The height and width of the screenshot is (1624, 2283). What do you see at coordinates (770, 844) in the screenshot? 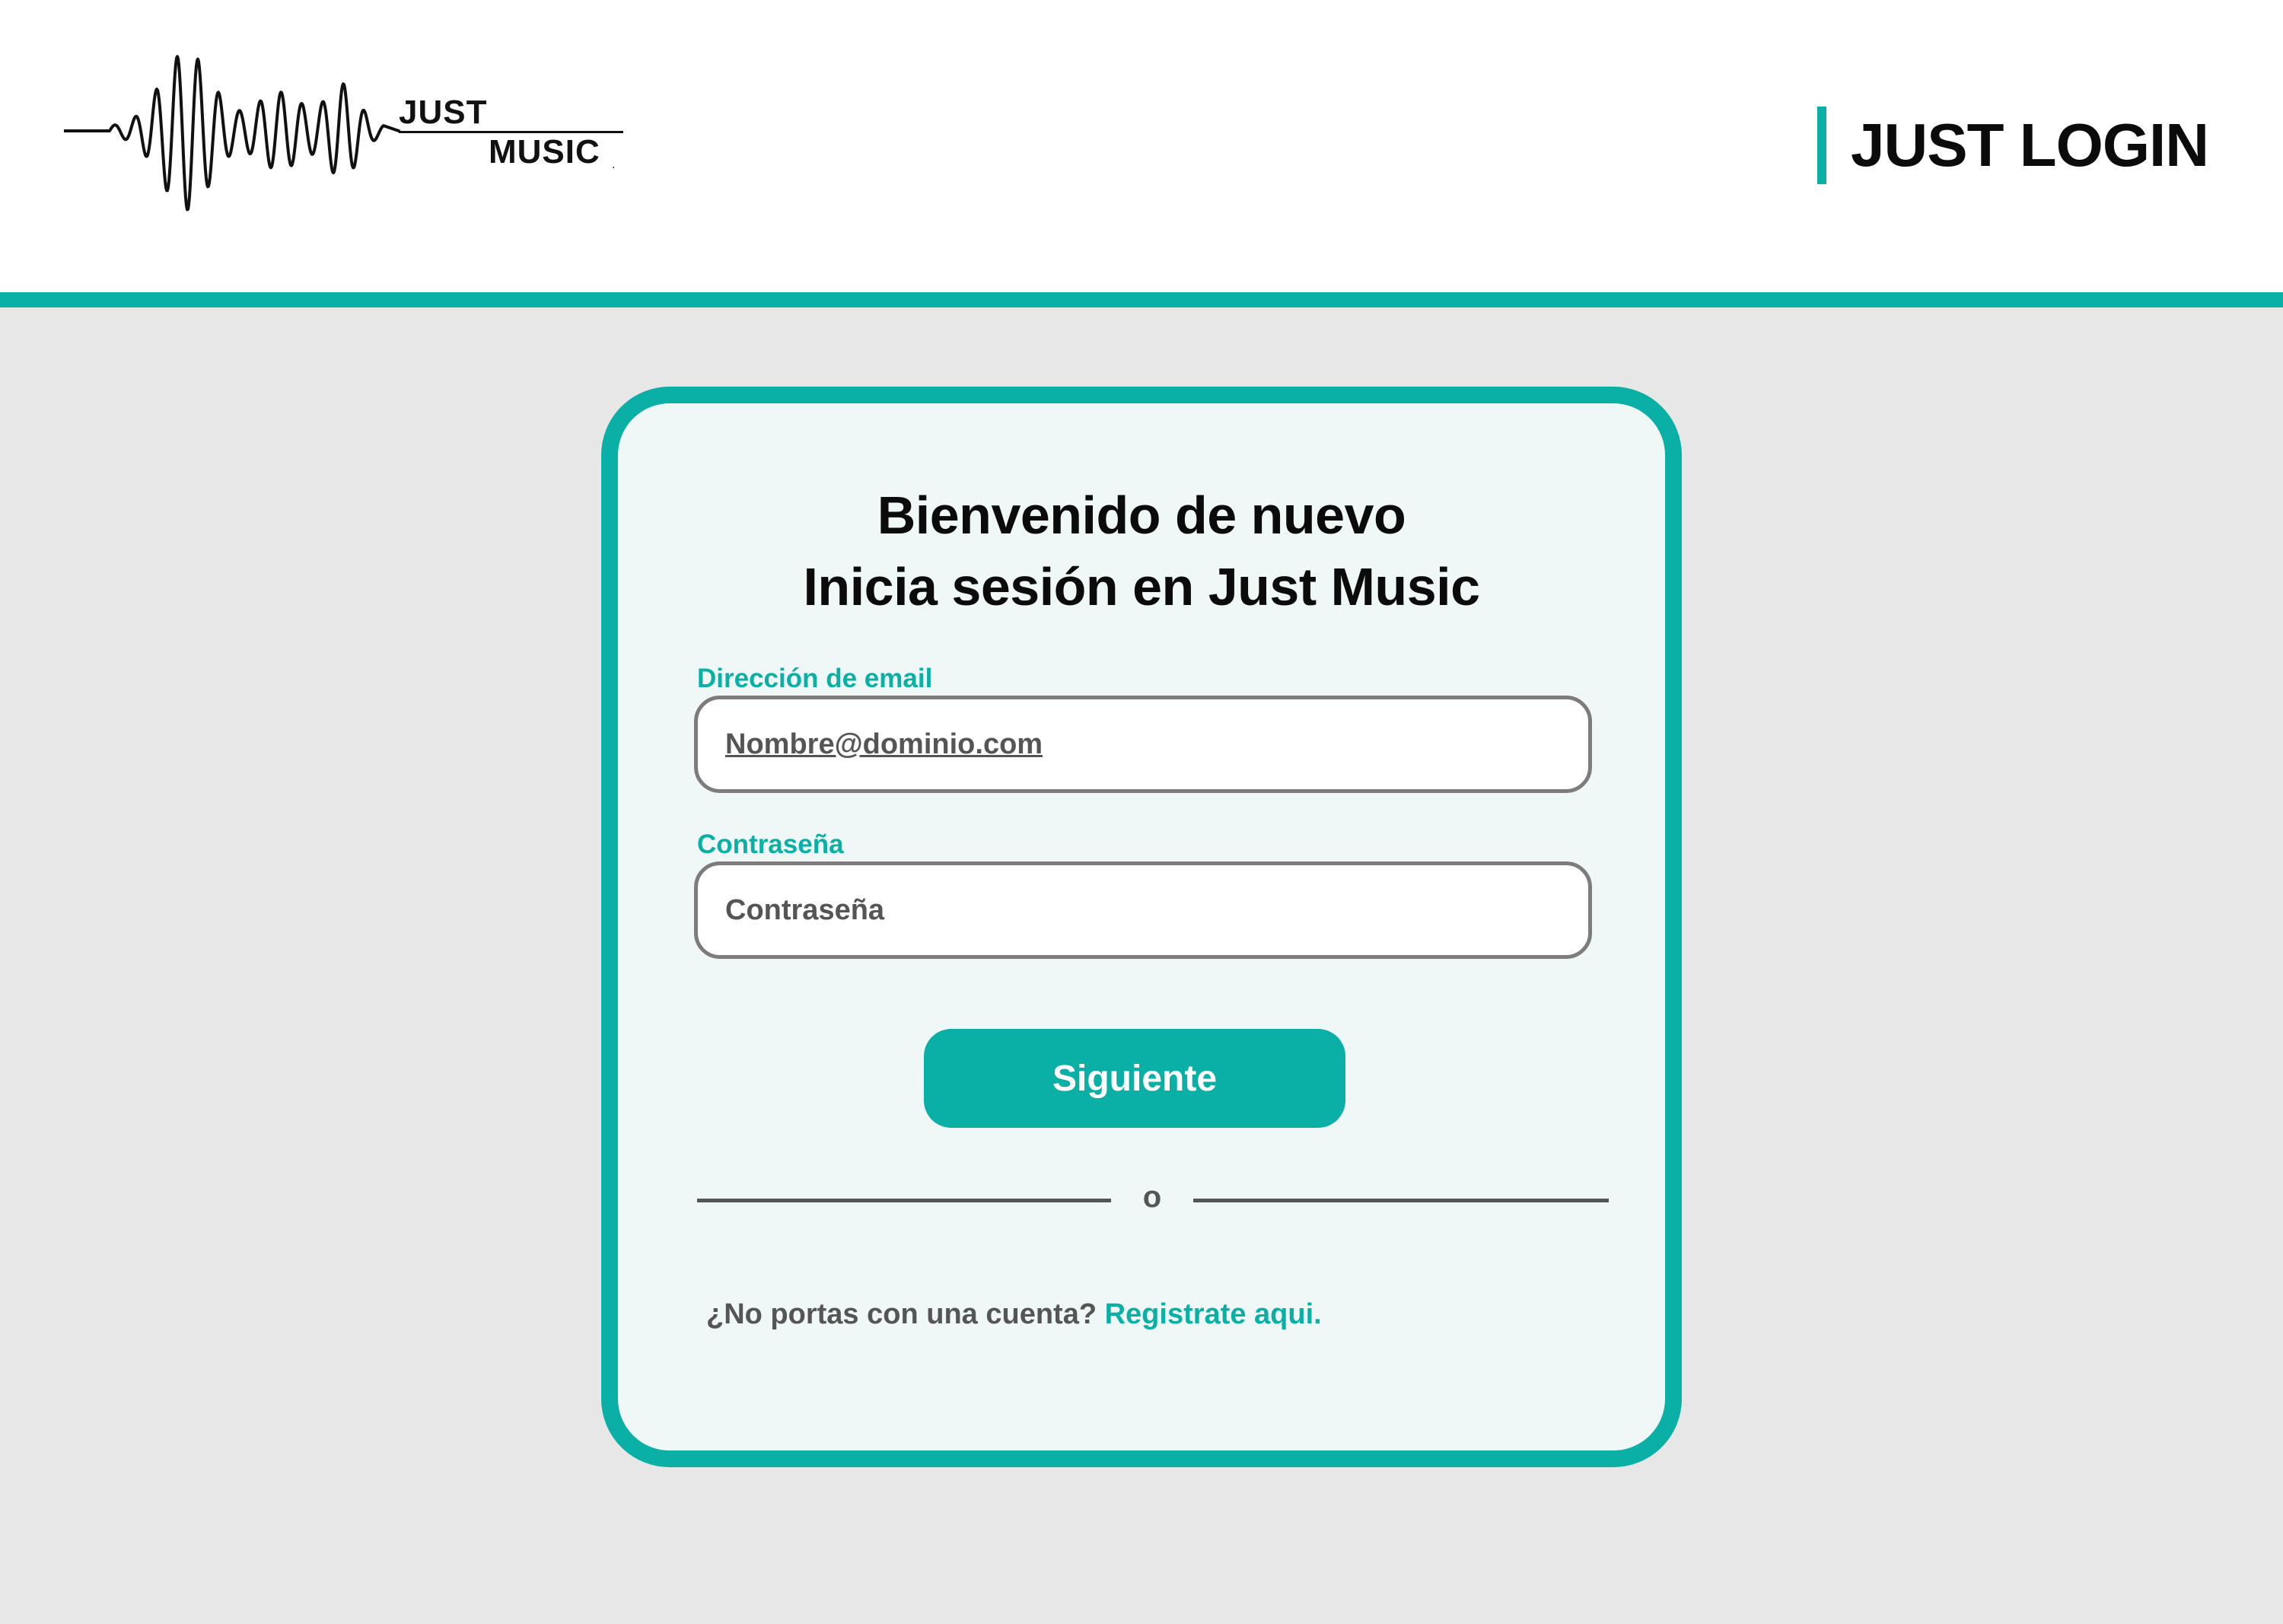
I see `password-label: Contraseña` at bounding box center [770, 844].